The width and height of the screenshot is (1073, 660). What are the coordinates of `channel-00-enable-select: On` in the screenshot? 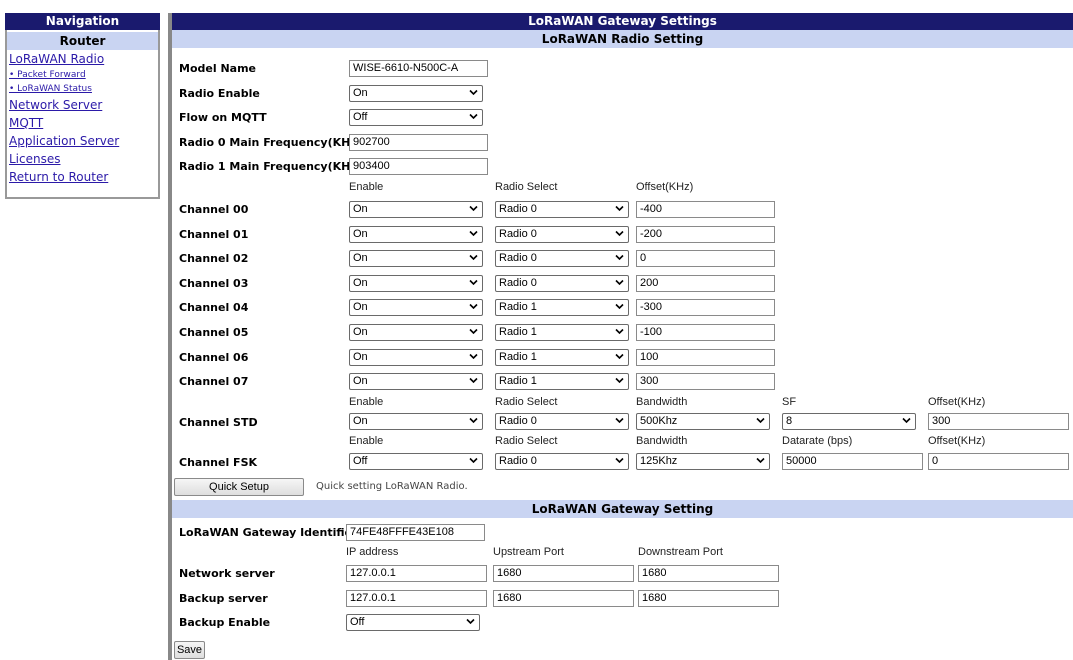 It's located at (416, 209).